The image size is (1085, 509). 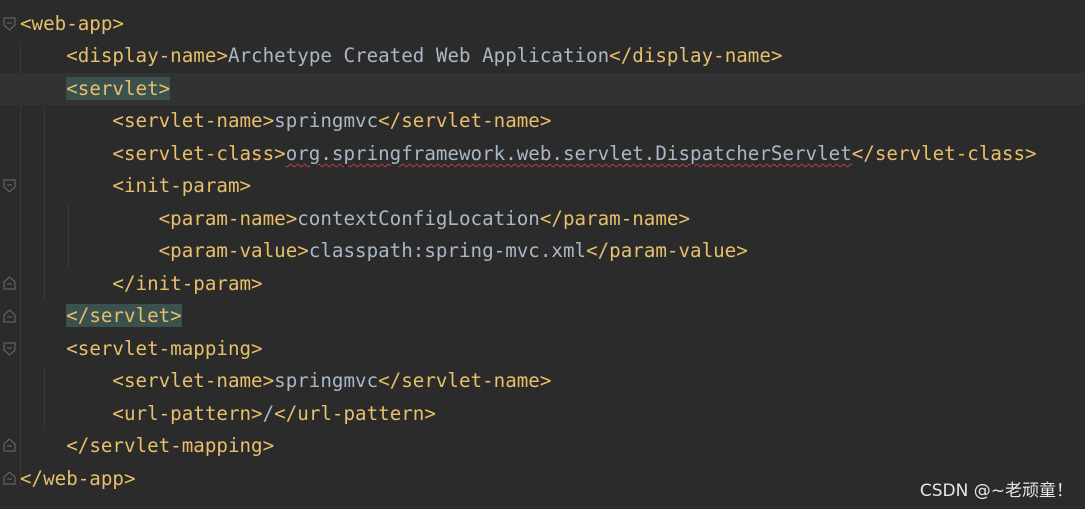 I want to click on xml-tag: <display-name>, so click(x=147, y=55).